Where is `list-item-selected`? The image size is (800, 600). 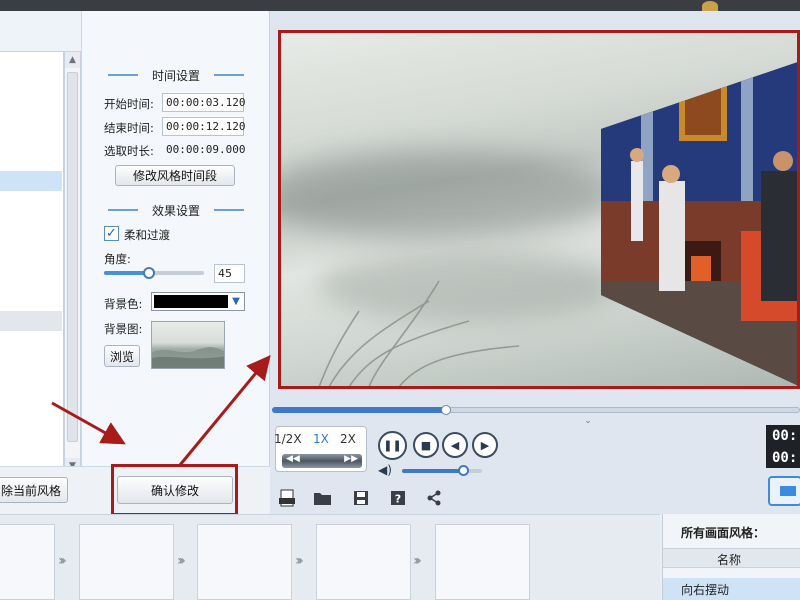 list-item-selected is located at coordinates (31, 181).